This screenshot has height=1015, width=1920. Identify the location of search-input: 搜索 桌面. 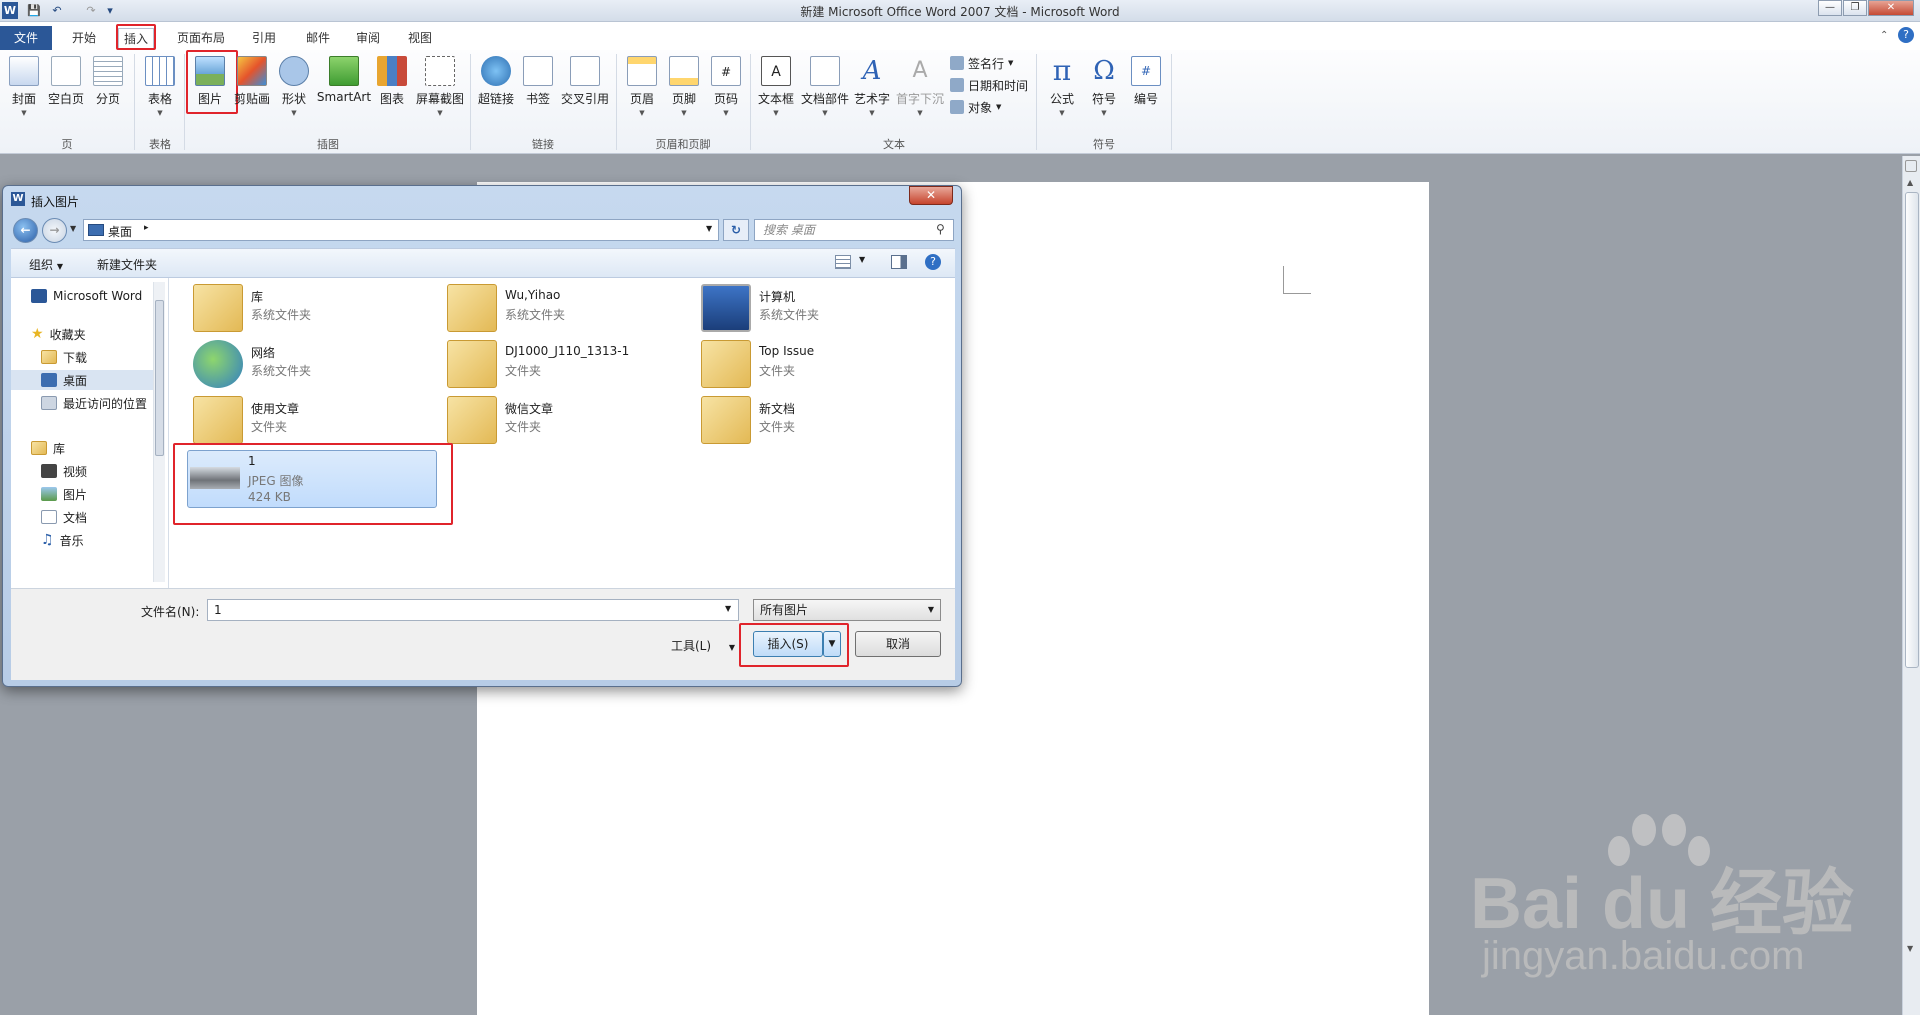
(854, 230).